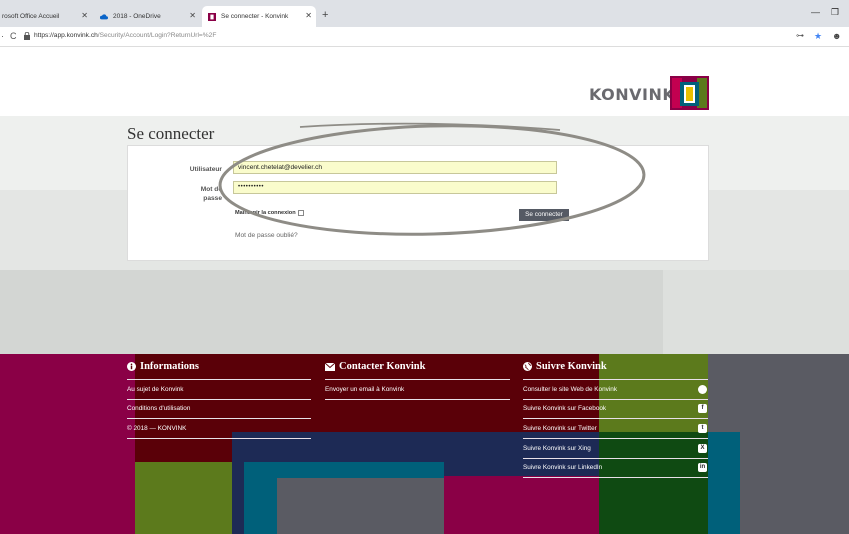  I want to click on tab-label: Se connecter - Konvink, so click(255, 16).